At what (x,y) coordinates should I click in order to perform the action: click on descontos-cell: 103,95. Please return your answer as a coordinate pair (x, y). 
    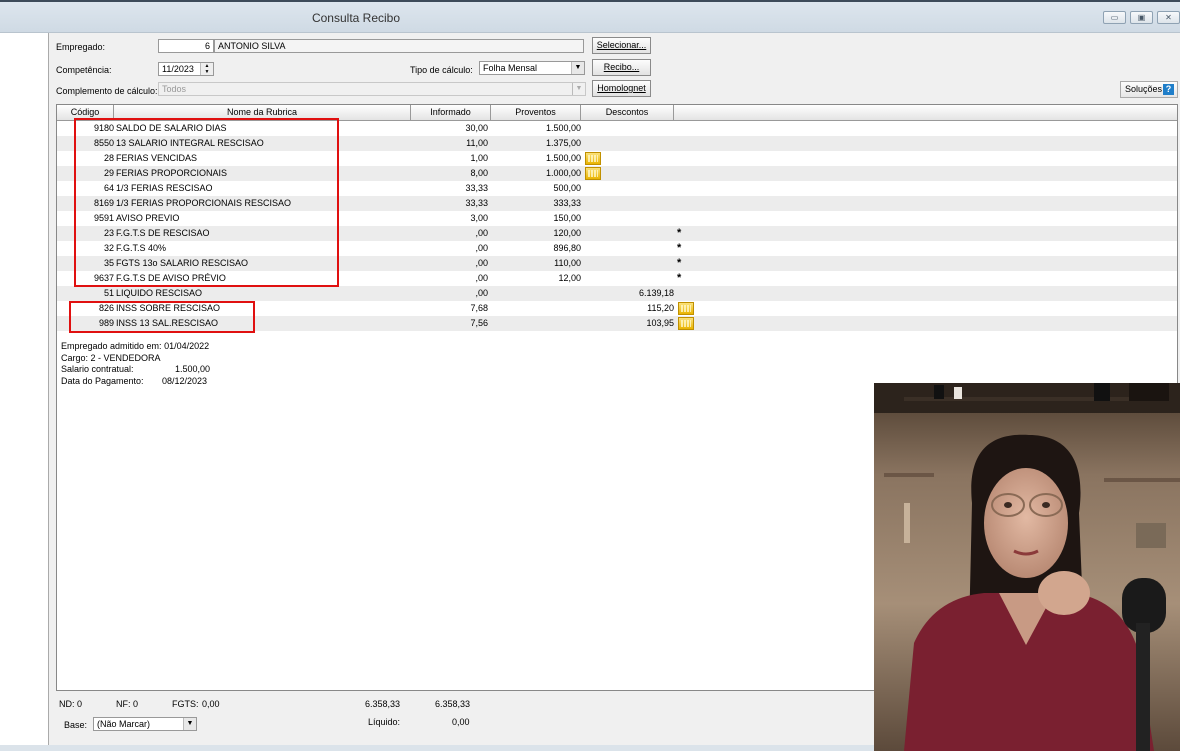
    Looking at the image, I should click on (660, 323).